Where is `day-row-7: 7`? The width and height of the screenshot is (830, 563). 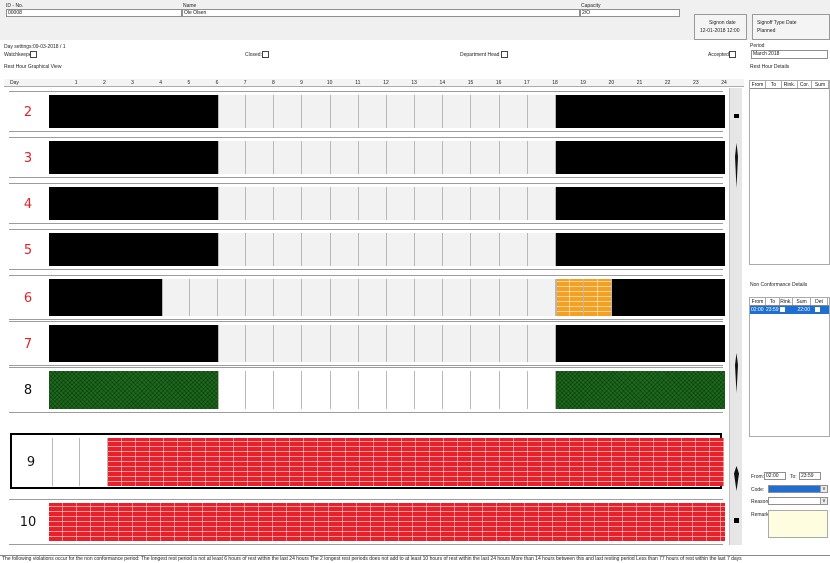
day-row-7: 7 is located at coordinates (367, 343).